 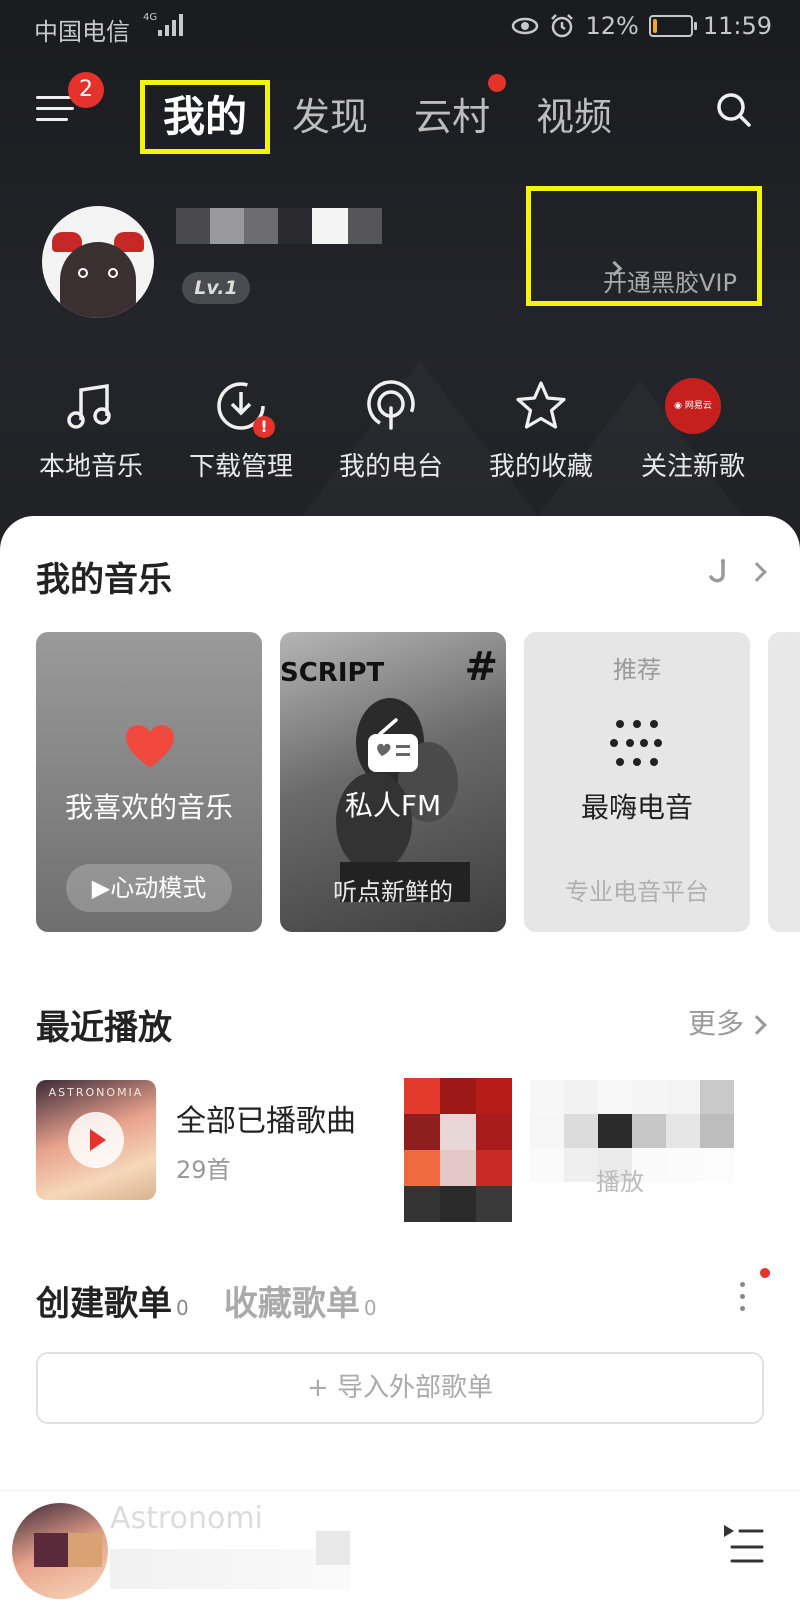 I want to click on card-tag: 推荐, so click(x=637, y=670).